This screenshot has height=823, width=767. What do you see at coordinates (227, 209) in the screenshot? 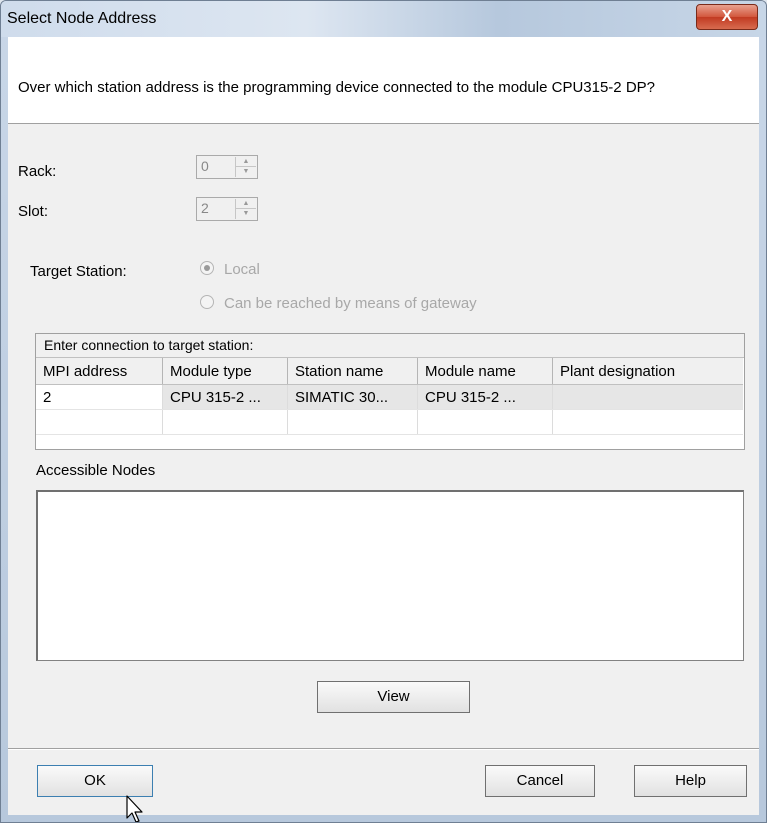
I see `slot-spinner: 2 ▲ ▼` at bounding box center [227, 209].